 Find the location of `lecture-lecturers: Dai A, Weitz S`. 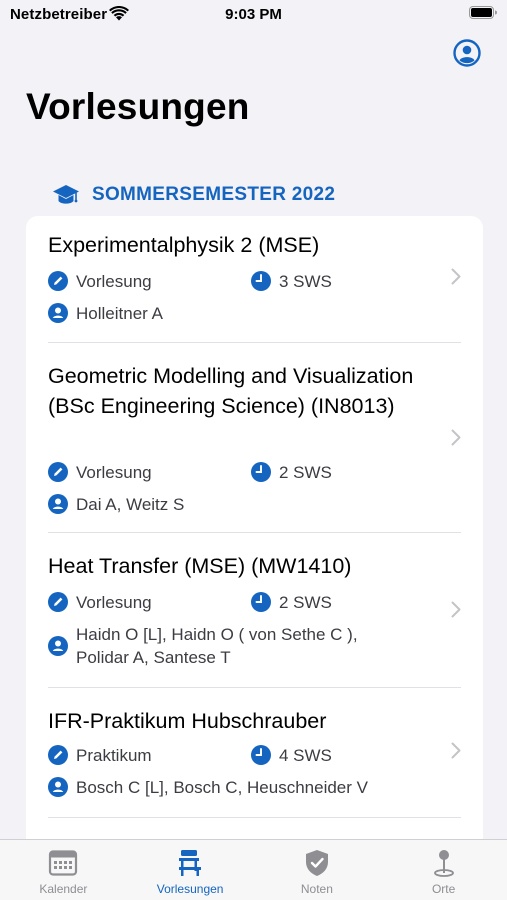

lecture-lecturers: Dai A, Weitz S is located at coordinates (116, 504).